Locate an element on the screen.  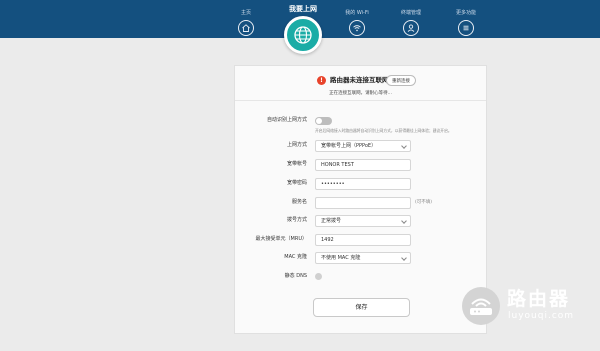
nav-internet-active-circle is located at coordinates (303, 35).